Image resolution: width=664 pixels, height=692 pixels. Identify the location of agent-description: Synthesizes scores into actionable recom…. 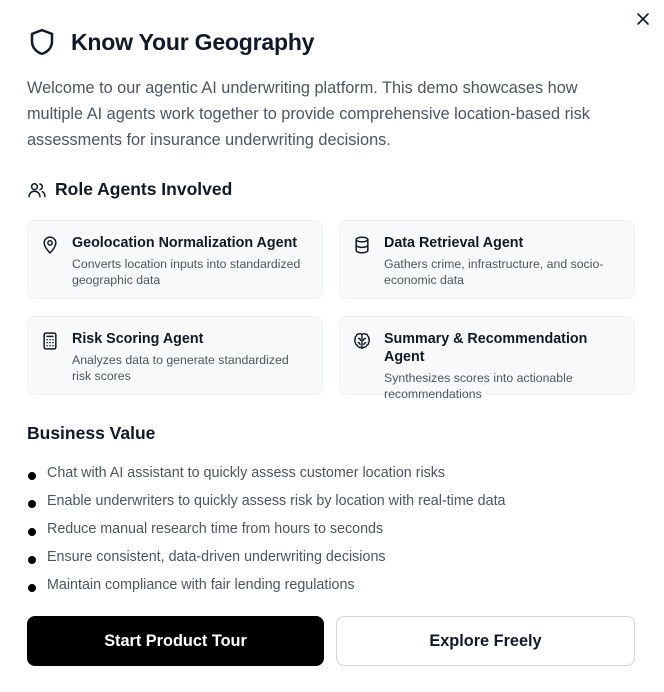
(478, 386).